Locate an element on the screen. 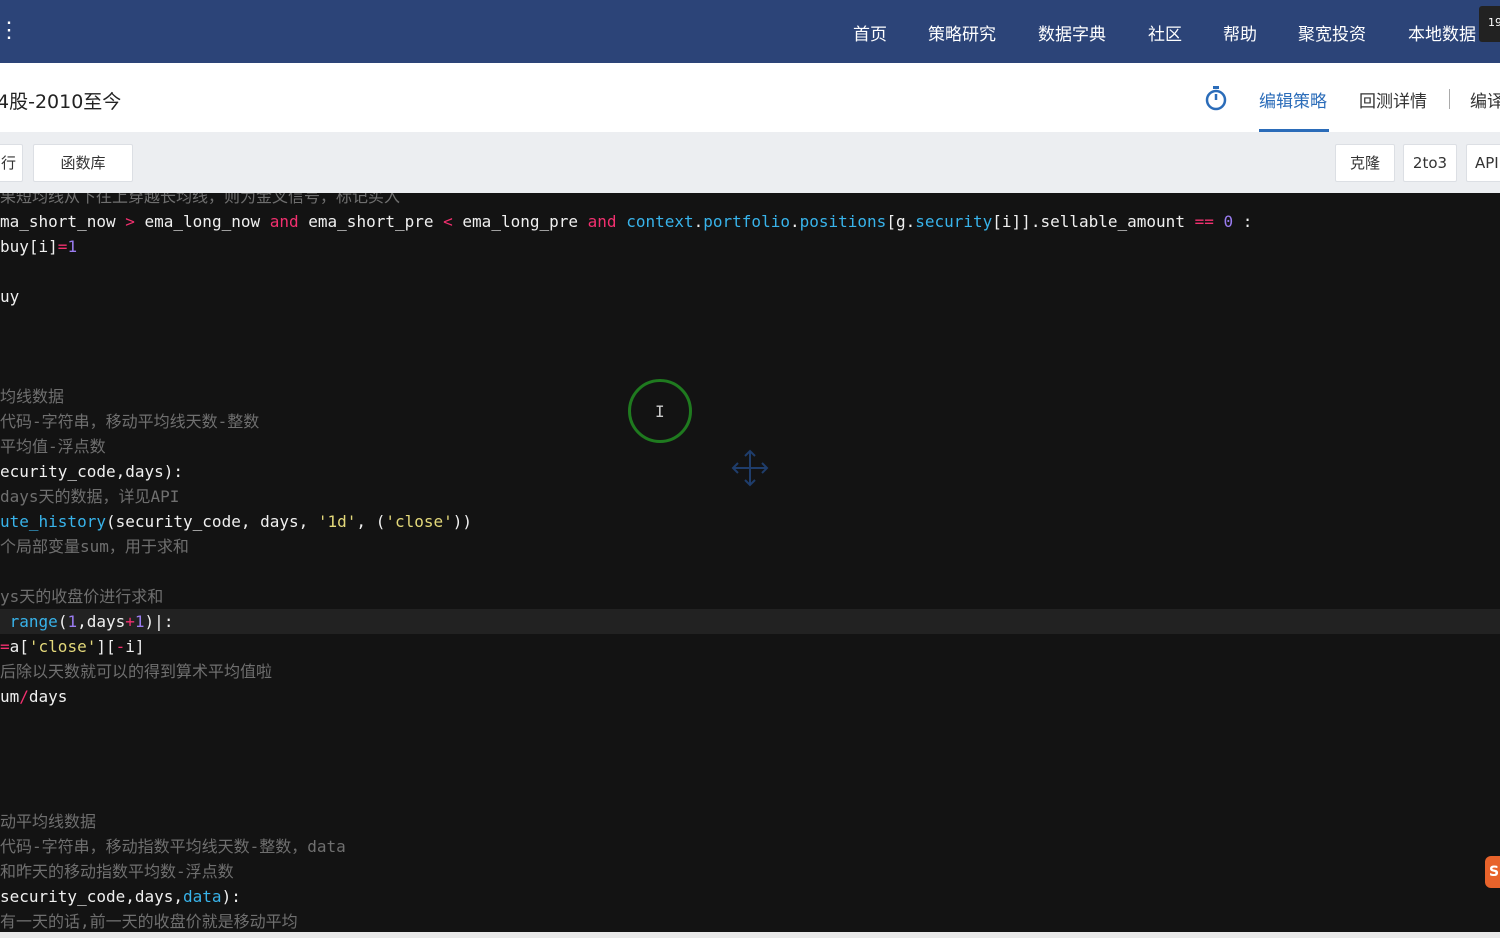 The height and width of the screenshot is (938, 1500). menu-icon: ⋮ is located at coordinates (10, 30).